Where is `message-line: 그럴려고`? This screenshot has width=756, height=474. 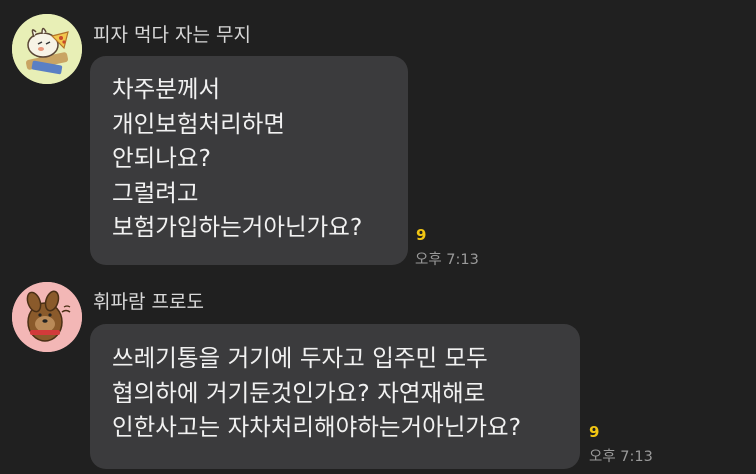 message-line: 그럴려고 is located at coordinates (155, 192).